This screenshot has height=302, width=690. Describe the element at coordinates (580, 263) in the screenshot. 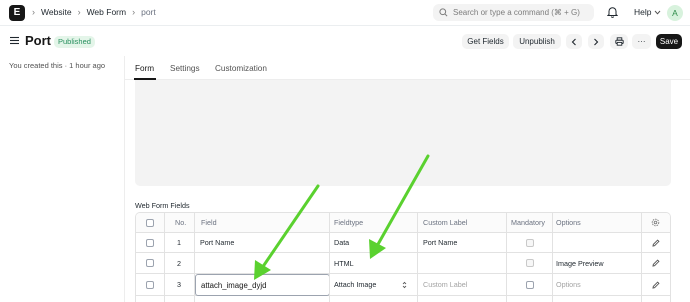

I see `options-cell: Image Preview` at that location.